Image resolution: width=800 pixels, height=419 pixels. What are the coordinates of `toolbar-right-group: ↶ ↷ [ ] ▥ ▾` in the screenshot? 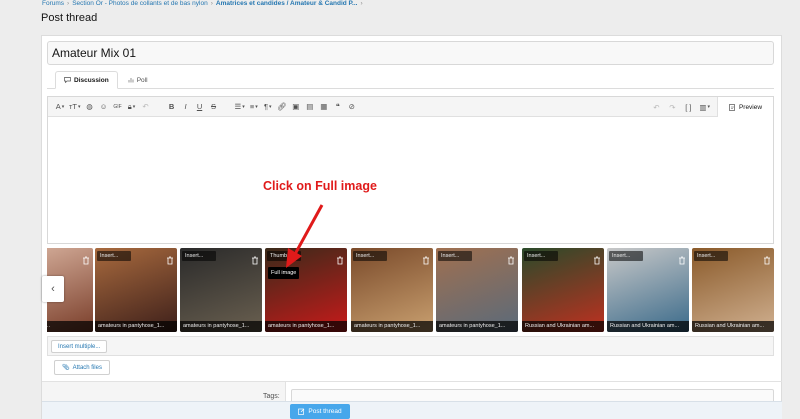 It's located at (681, 107).